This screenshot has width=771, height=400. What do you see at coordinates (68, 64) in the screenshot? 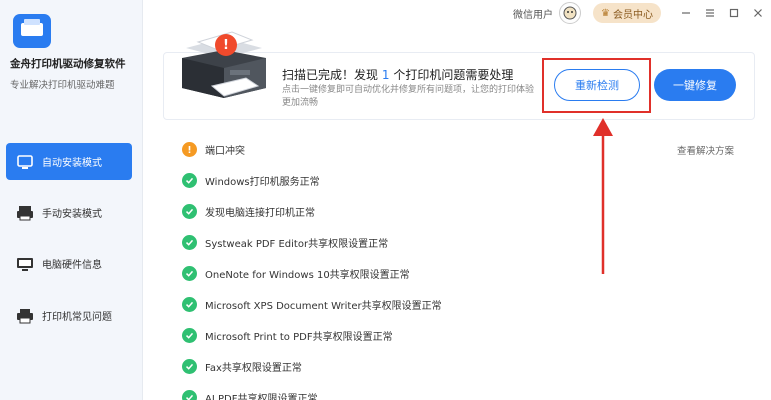
I see `app-title: 金舟打印机驱动修复软件` at bounding box center [68, 64].